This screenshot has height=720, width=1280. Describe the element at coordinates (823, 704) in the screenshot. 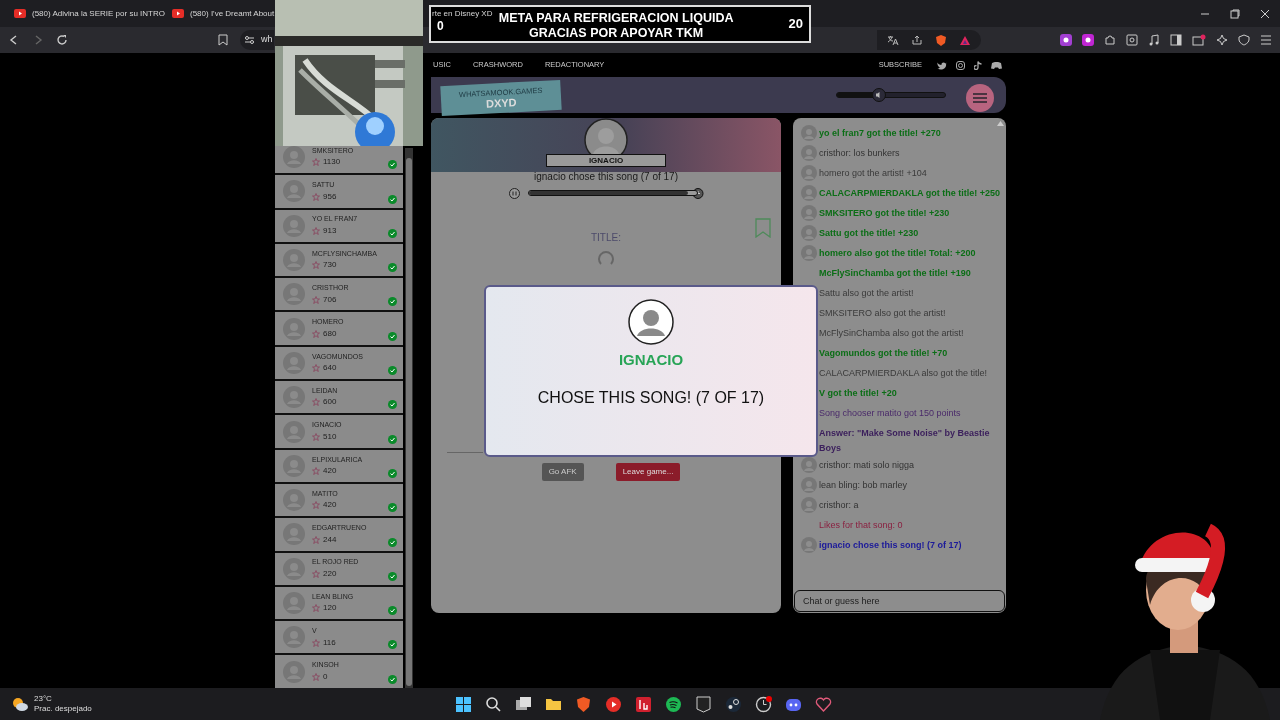

I see `heart-icon` at that location.